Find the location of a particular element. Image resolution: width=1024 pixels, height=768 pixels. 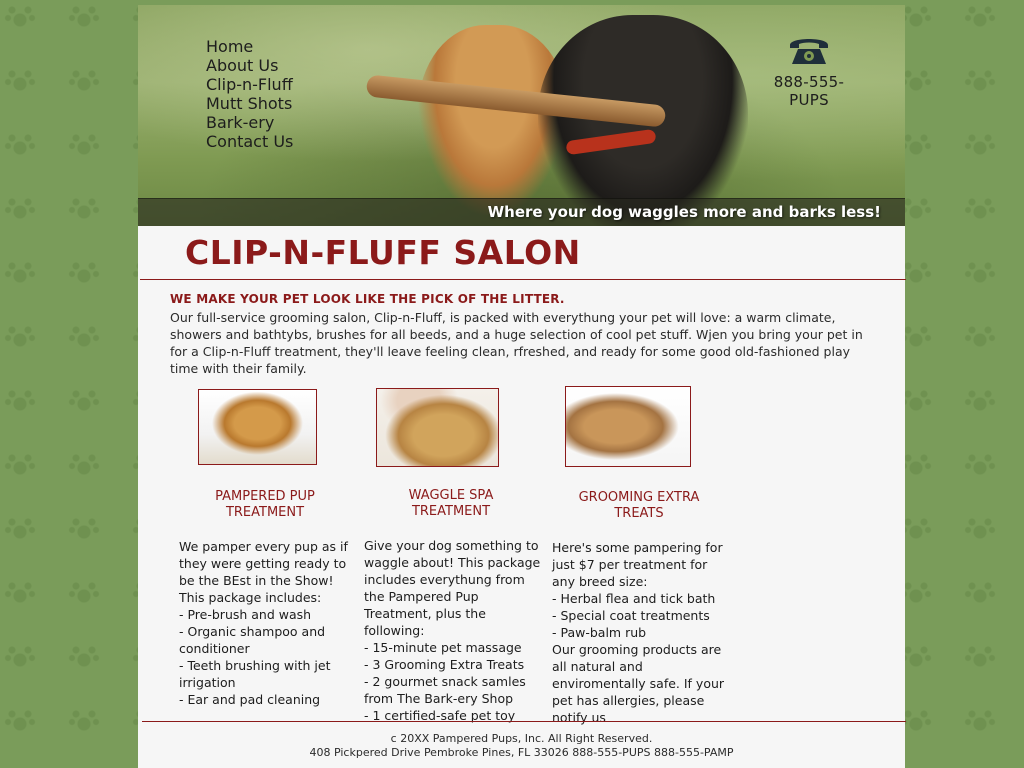

nav-item-bark-ery: Bark-ery is located at coordinates (249, 122).